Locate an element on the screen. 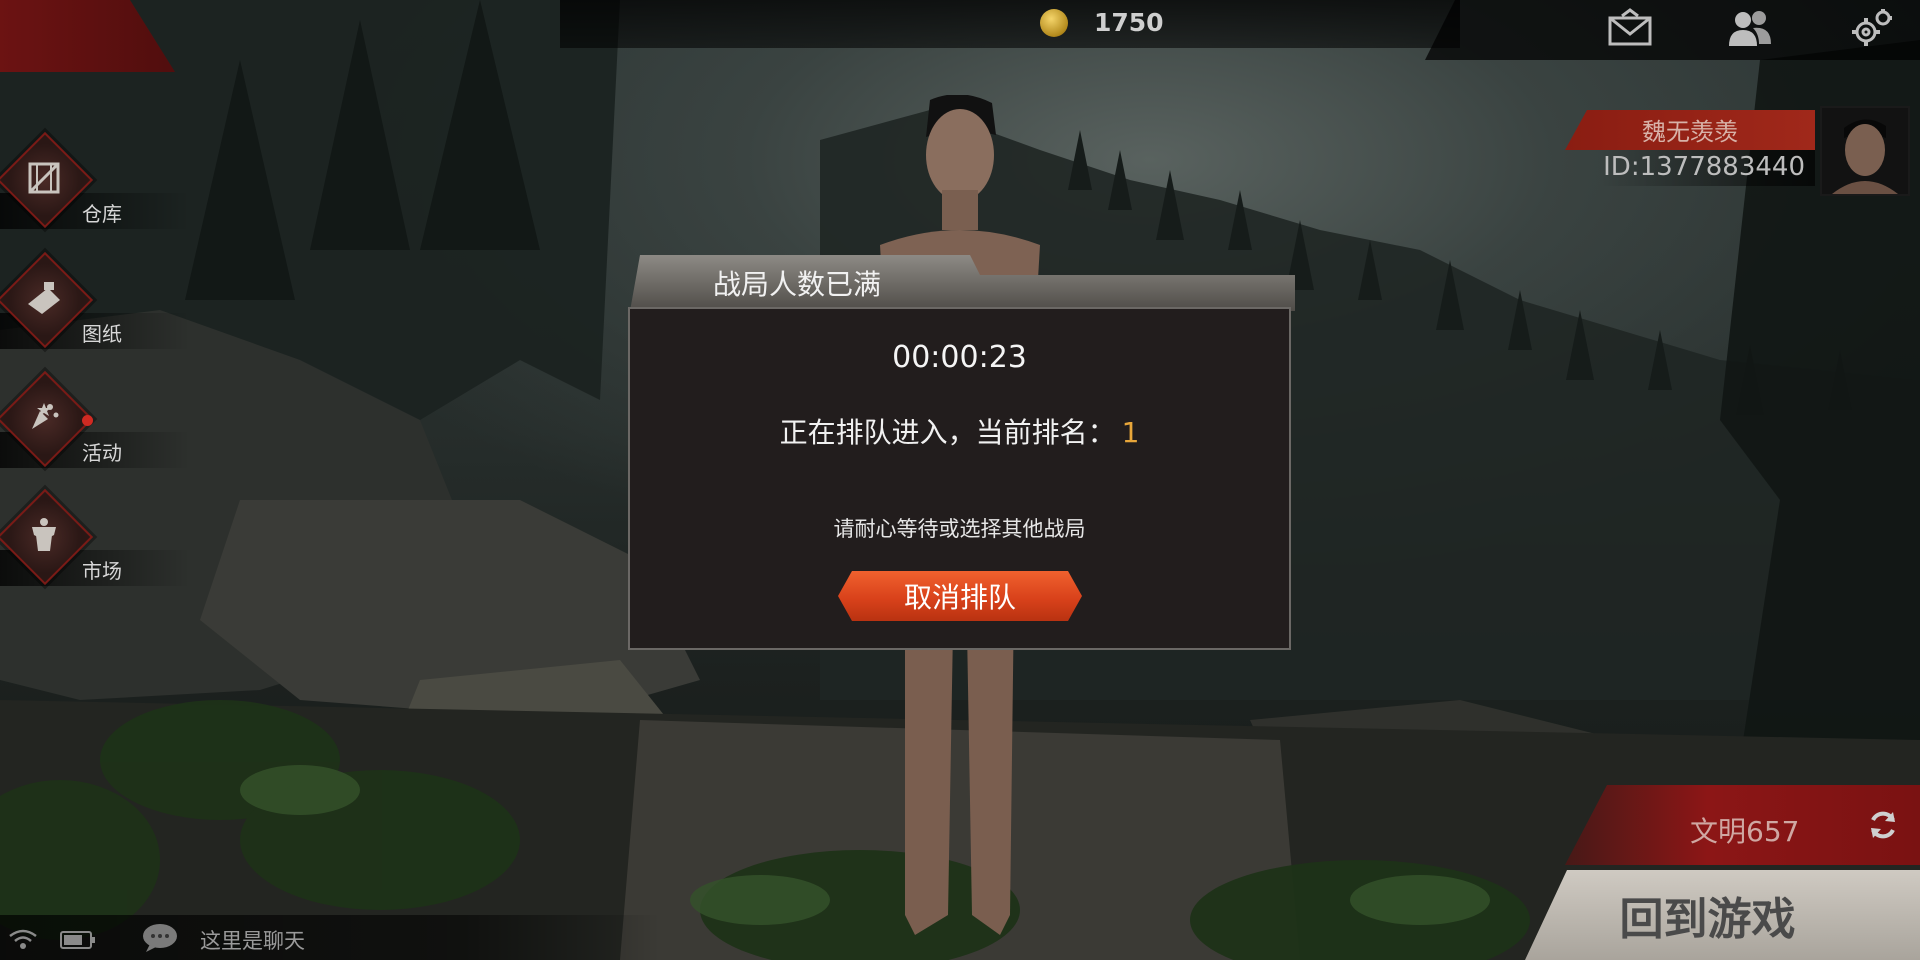  menu-warehouse: 仓库 is located at coordinates (95, 182).